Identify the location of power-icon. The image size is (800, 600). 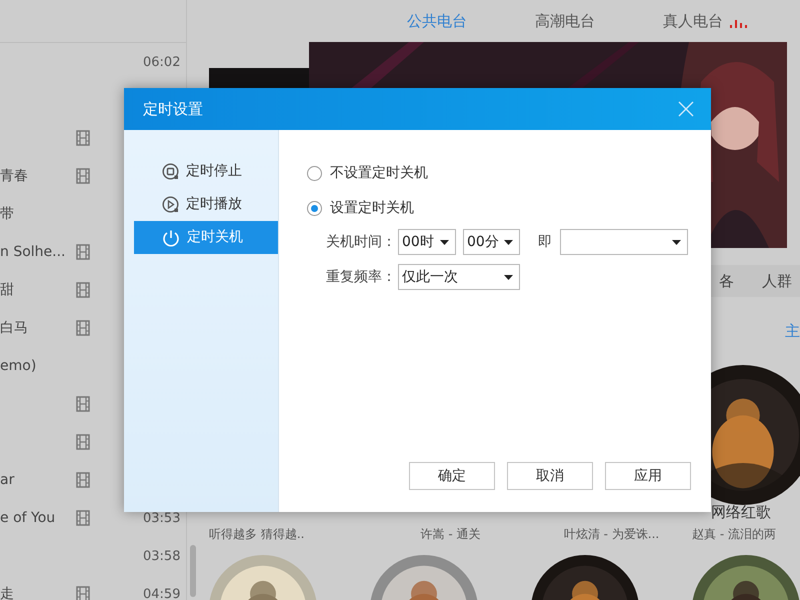
(171, 237).